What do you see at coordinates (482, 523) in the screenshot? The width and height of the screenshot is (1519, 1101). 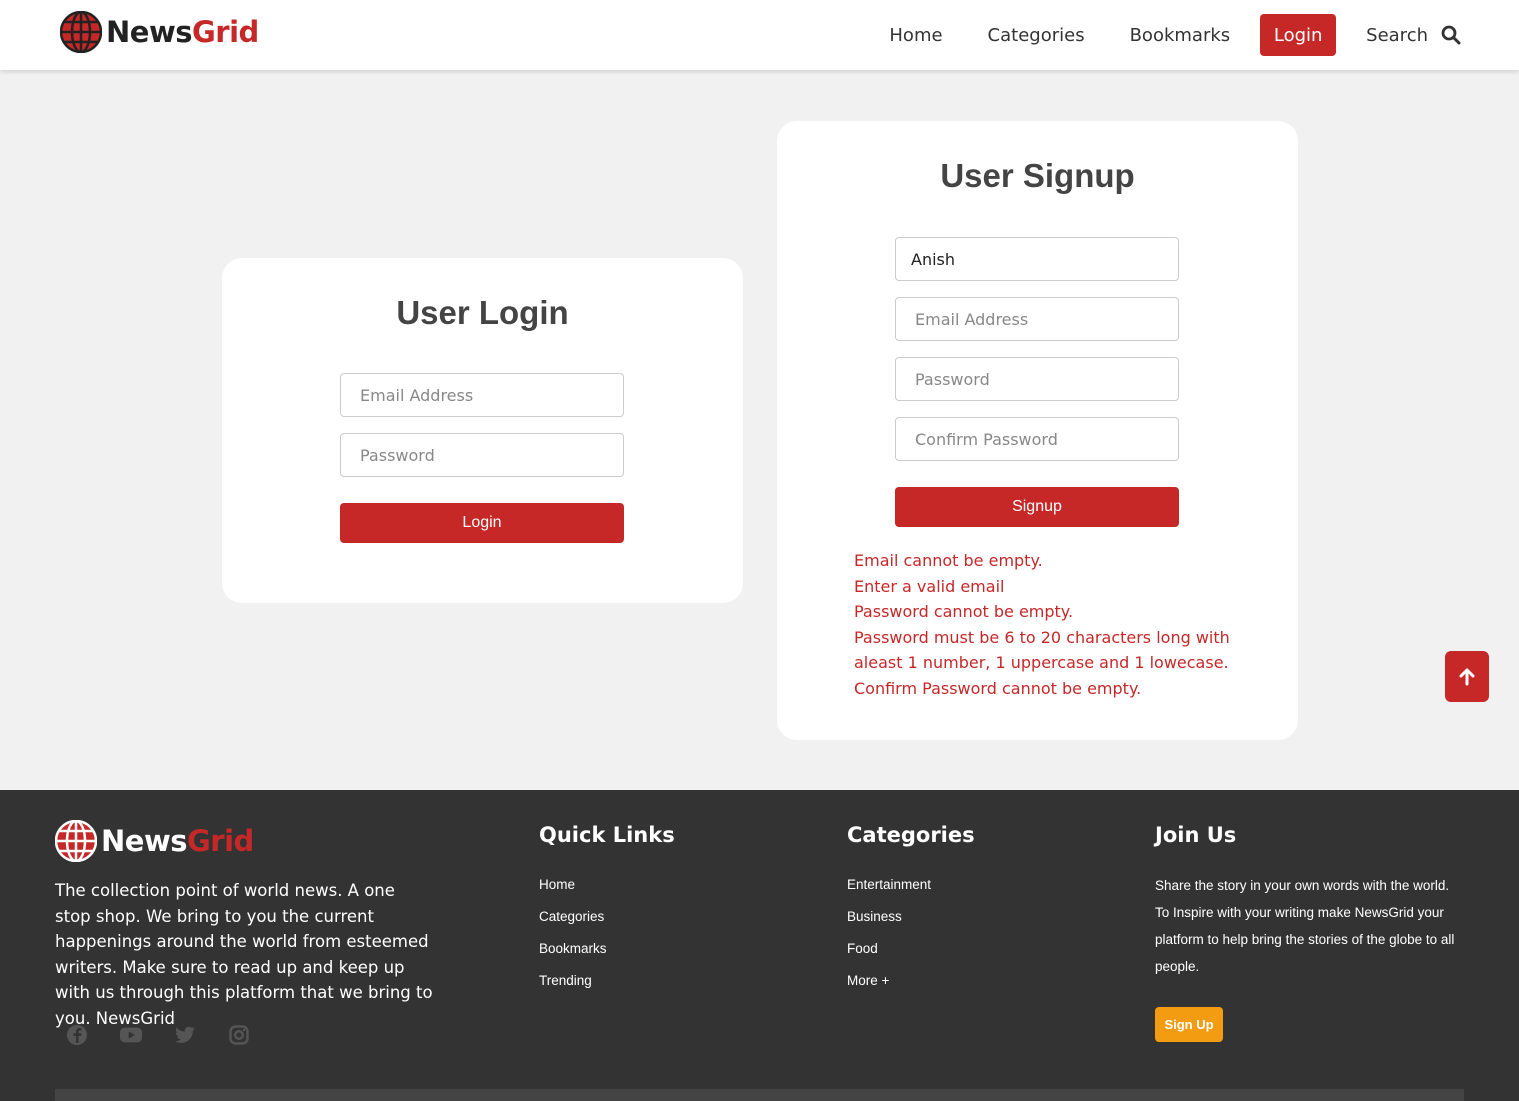 I see `login-button: Login` at bounding box center [482, 523].